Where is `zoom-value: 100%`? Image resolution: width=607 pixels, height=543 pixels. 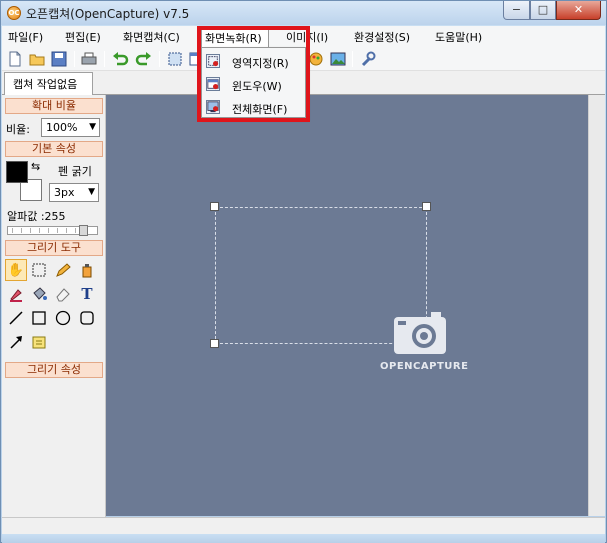 zoom-value: 100% is located at coordinates (62, 127).